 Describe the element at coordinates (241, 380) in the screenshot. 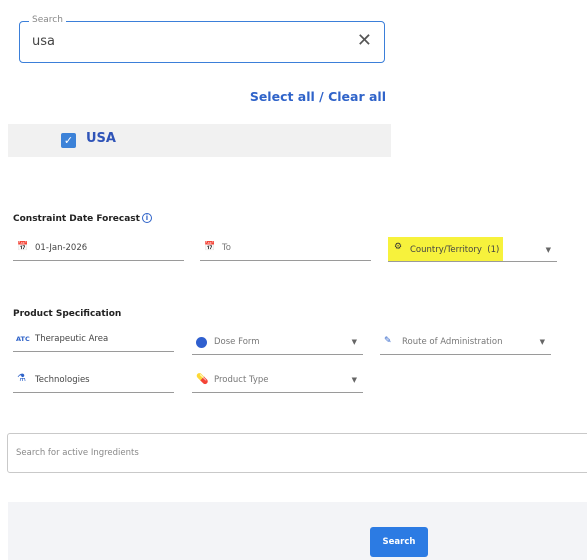

I see `product-type-label: Product Type` at that location.